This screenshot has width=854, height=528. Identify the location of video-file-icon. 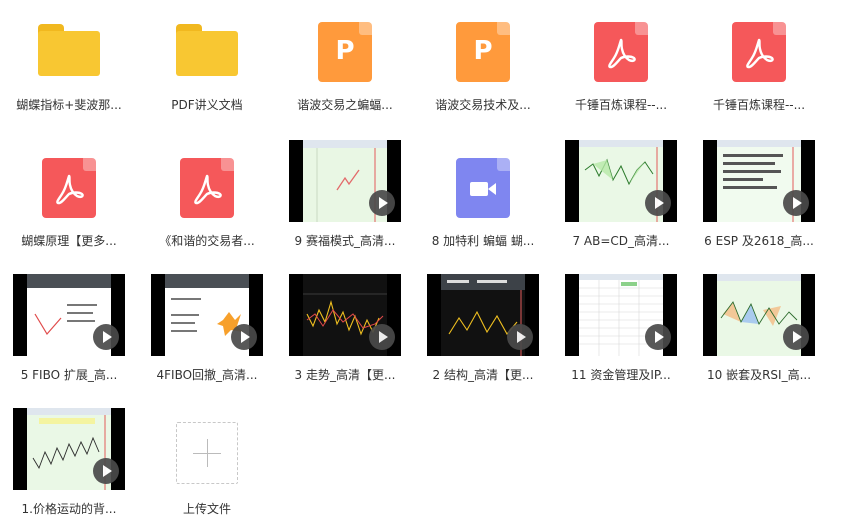
(483, 188).